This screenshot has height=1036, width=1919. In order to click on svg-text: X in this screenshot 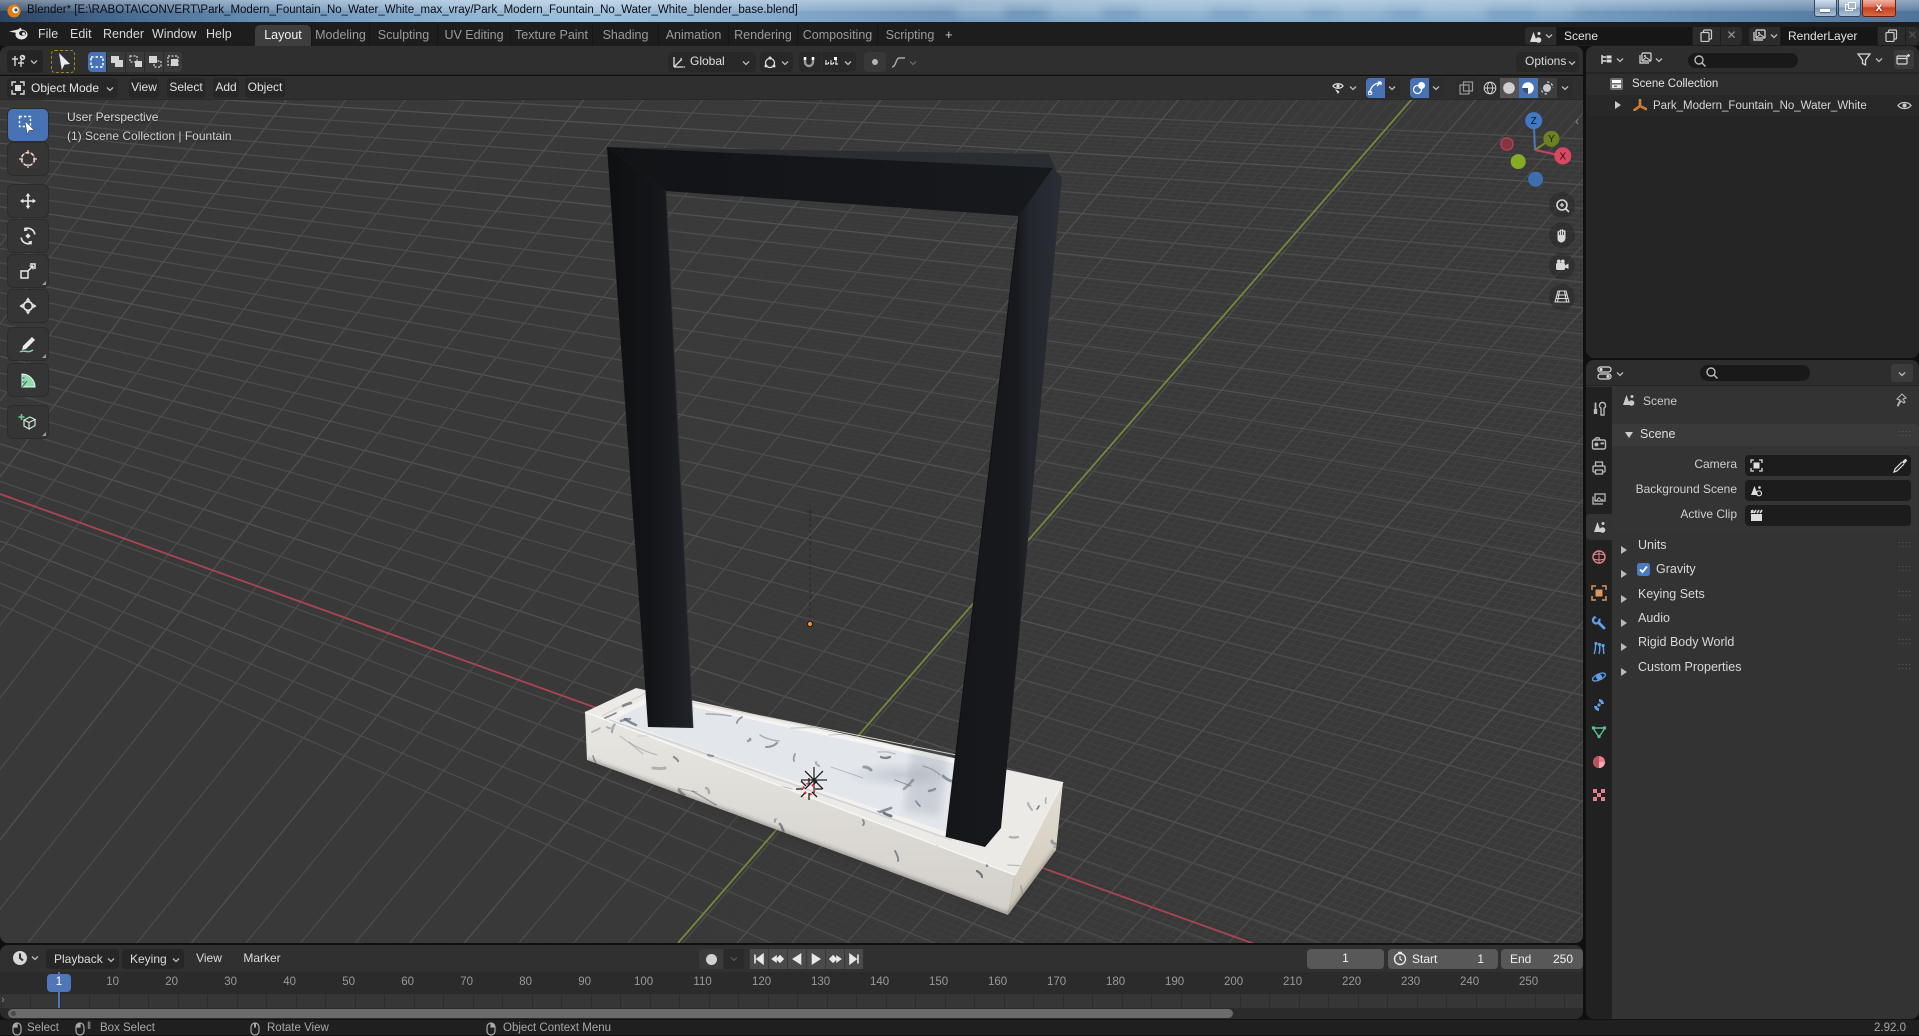, I will do `click(1562, 157)`.